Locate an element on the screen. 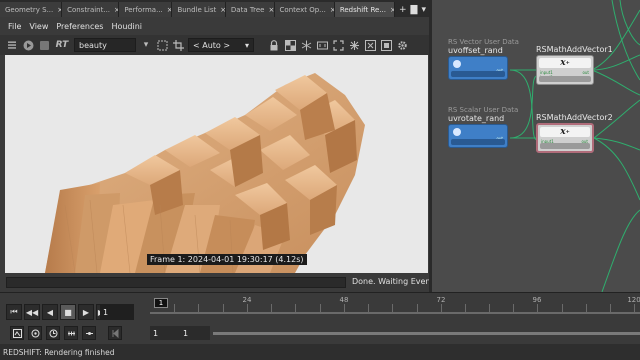  lock-icon is located at coordinates (274, 45).